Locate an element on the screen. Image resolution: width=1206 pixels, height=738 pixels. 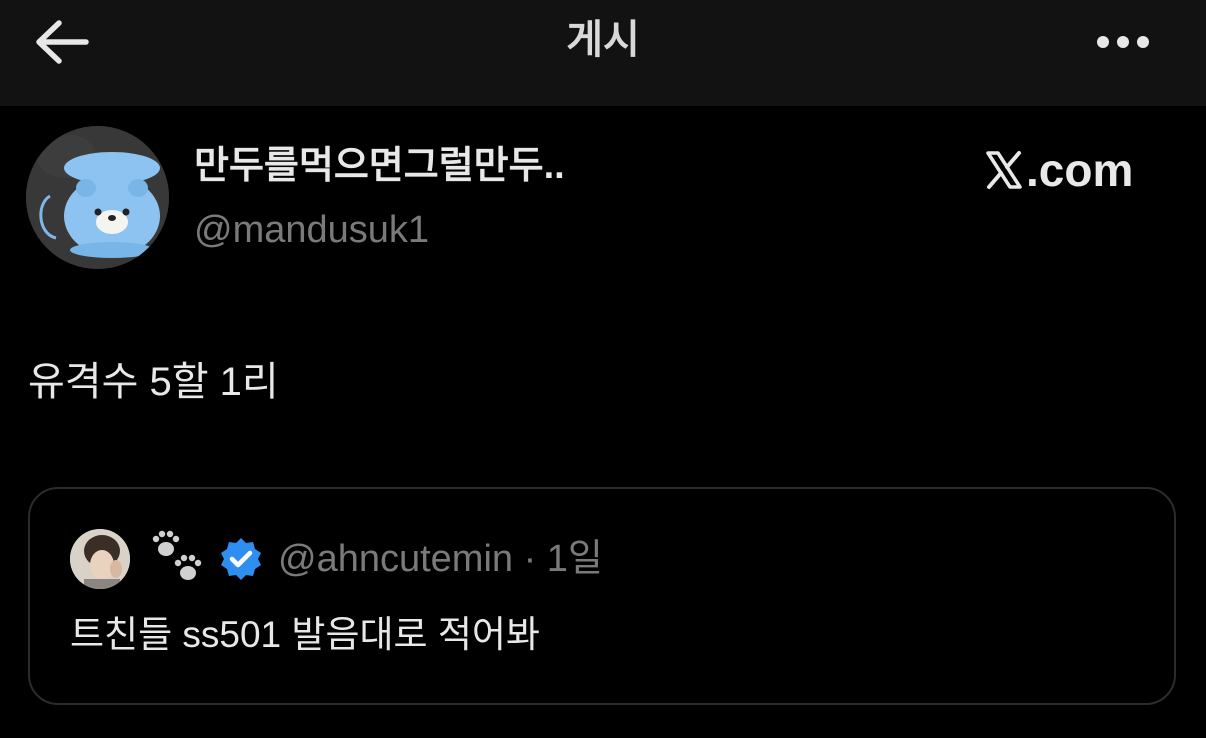
top-navigation-bar: 게시 is located at coordinates (603, 53).